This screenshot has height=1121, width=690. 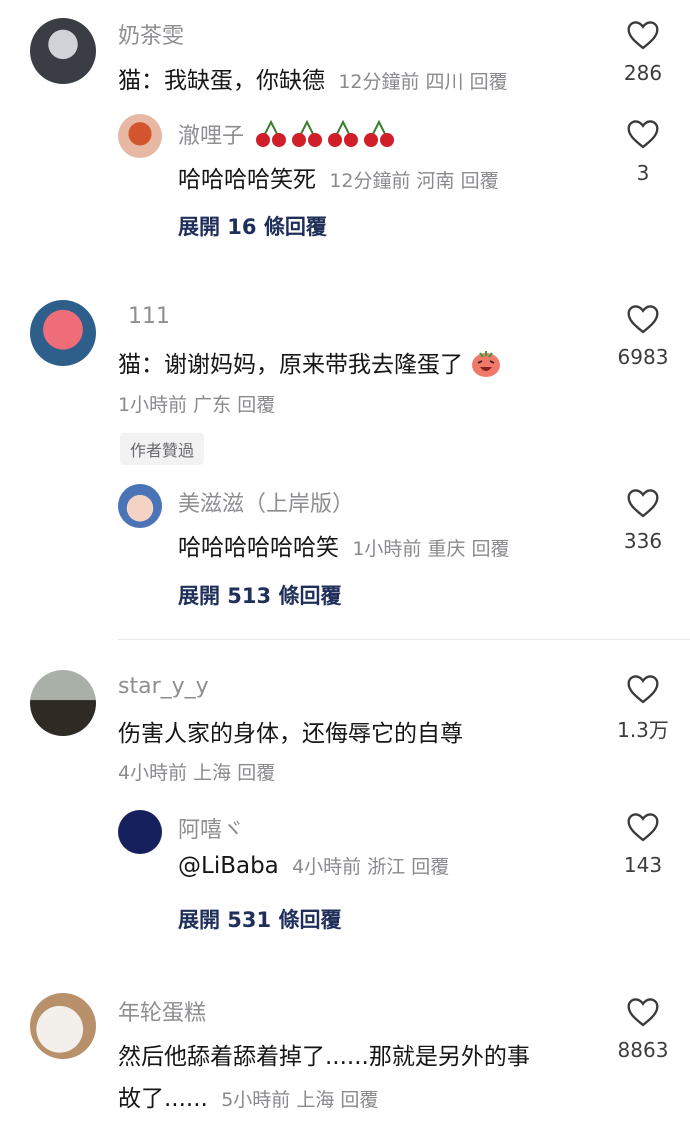 I want to click on reply-username: 澈哩子, so click(x=286, y=137).